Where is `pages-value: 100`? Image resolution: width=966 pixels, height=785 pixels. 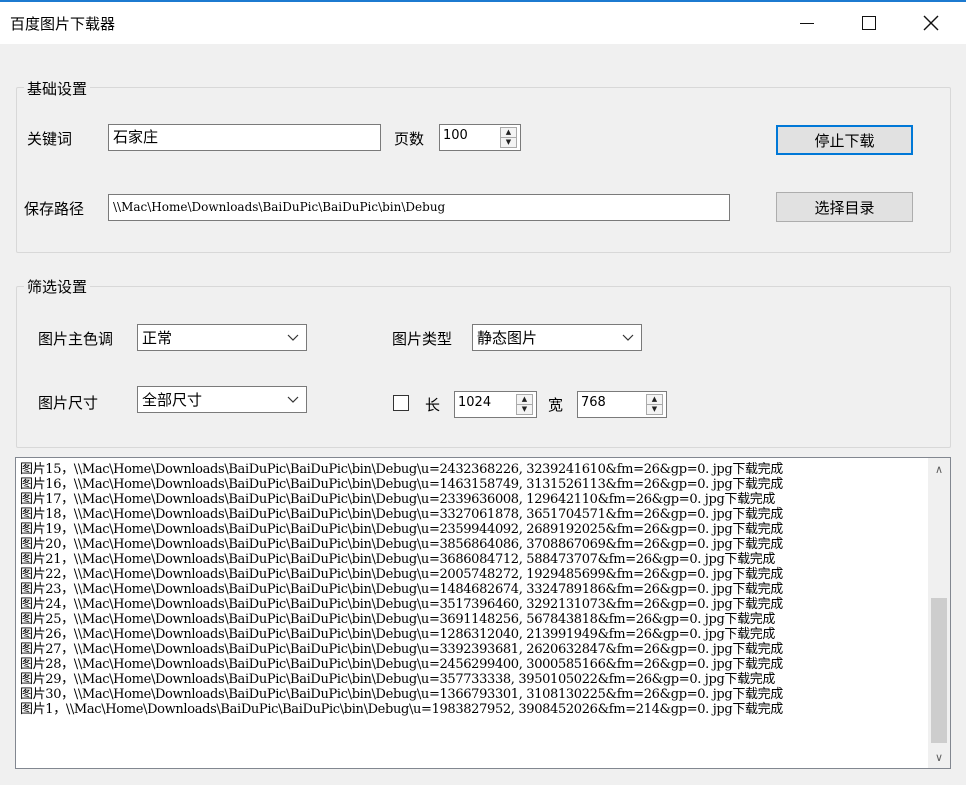 pages-value: 100 is located at coordinates (455, 135).